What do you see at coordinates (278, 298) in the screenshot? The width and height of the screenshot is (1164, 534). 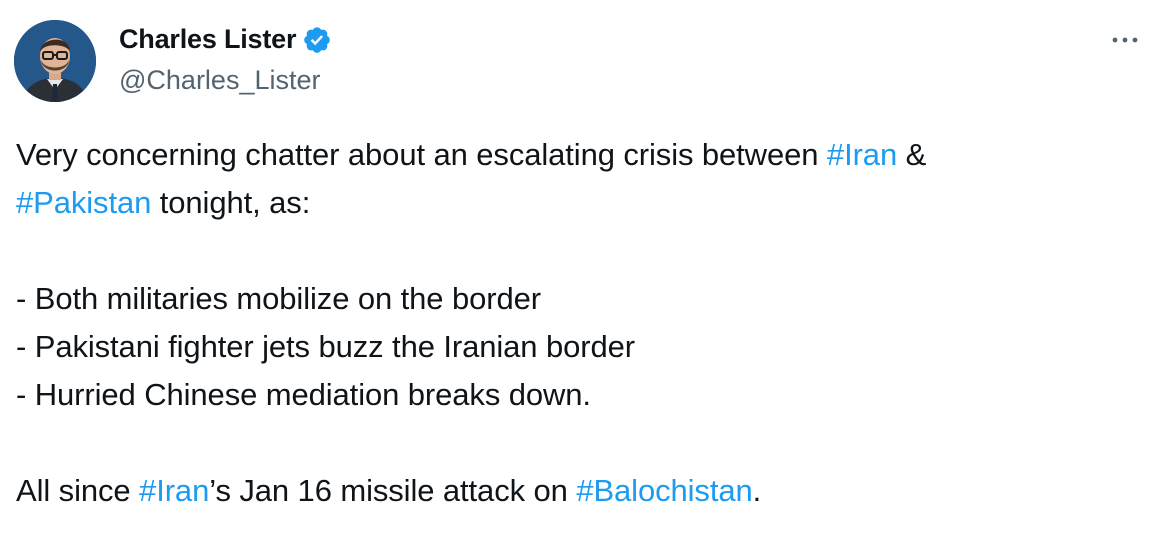 I see `bullet-item: - Both militaries mobilize on the border` at bounding box center [278, 298].